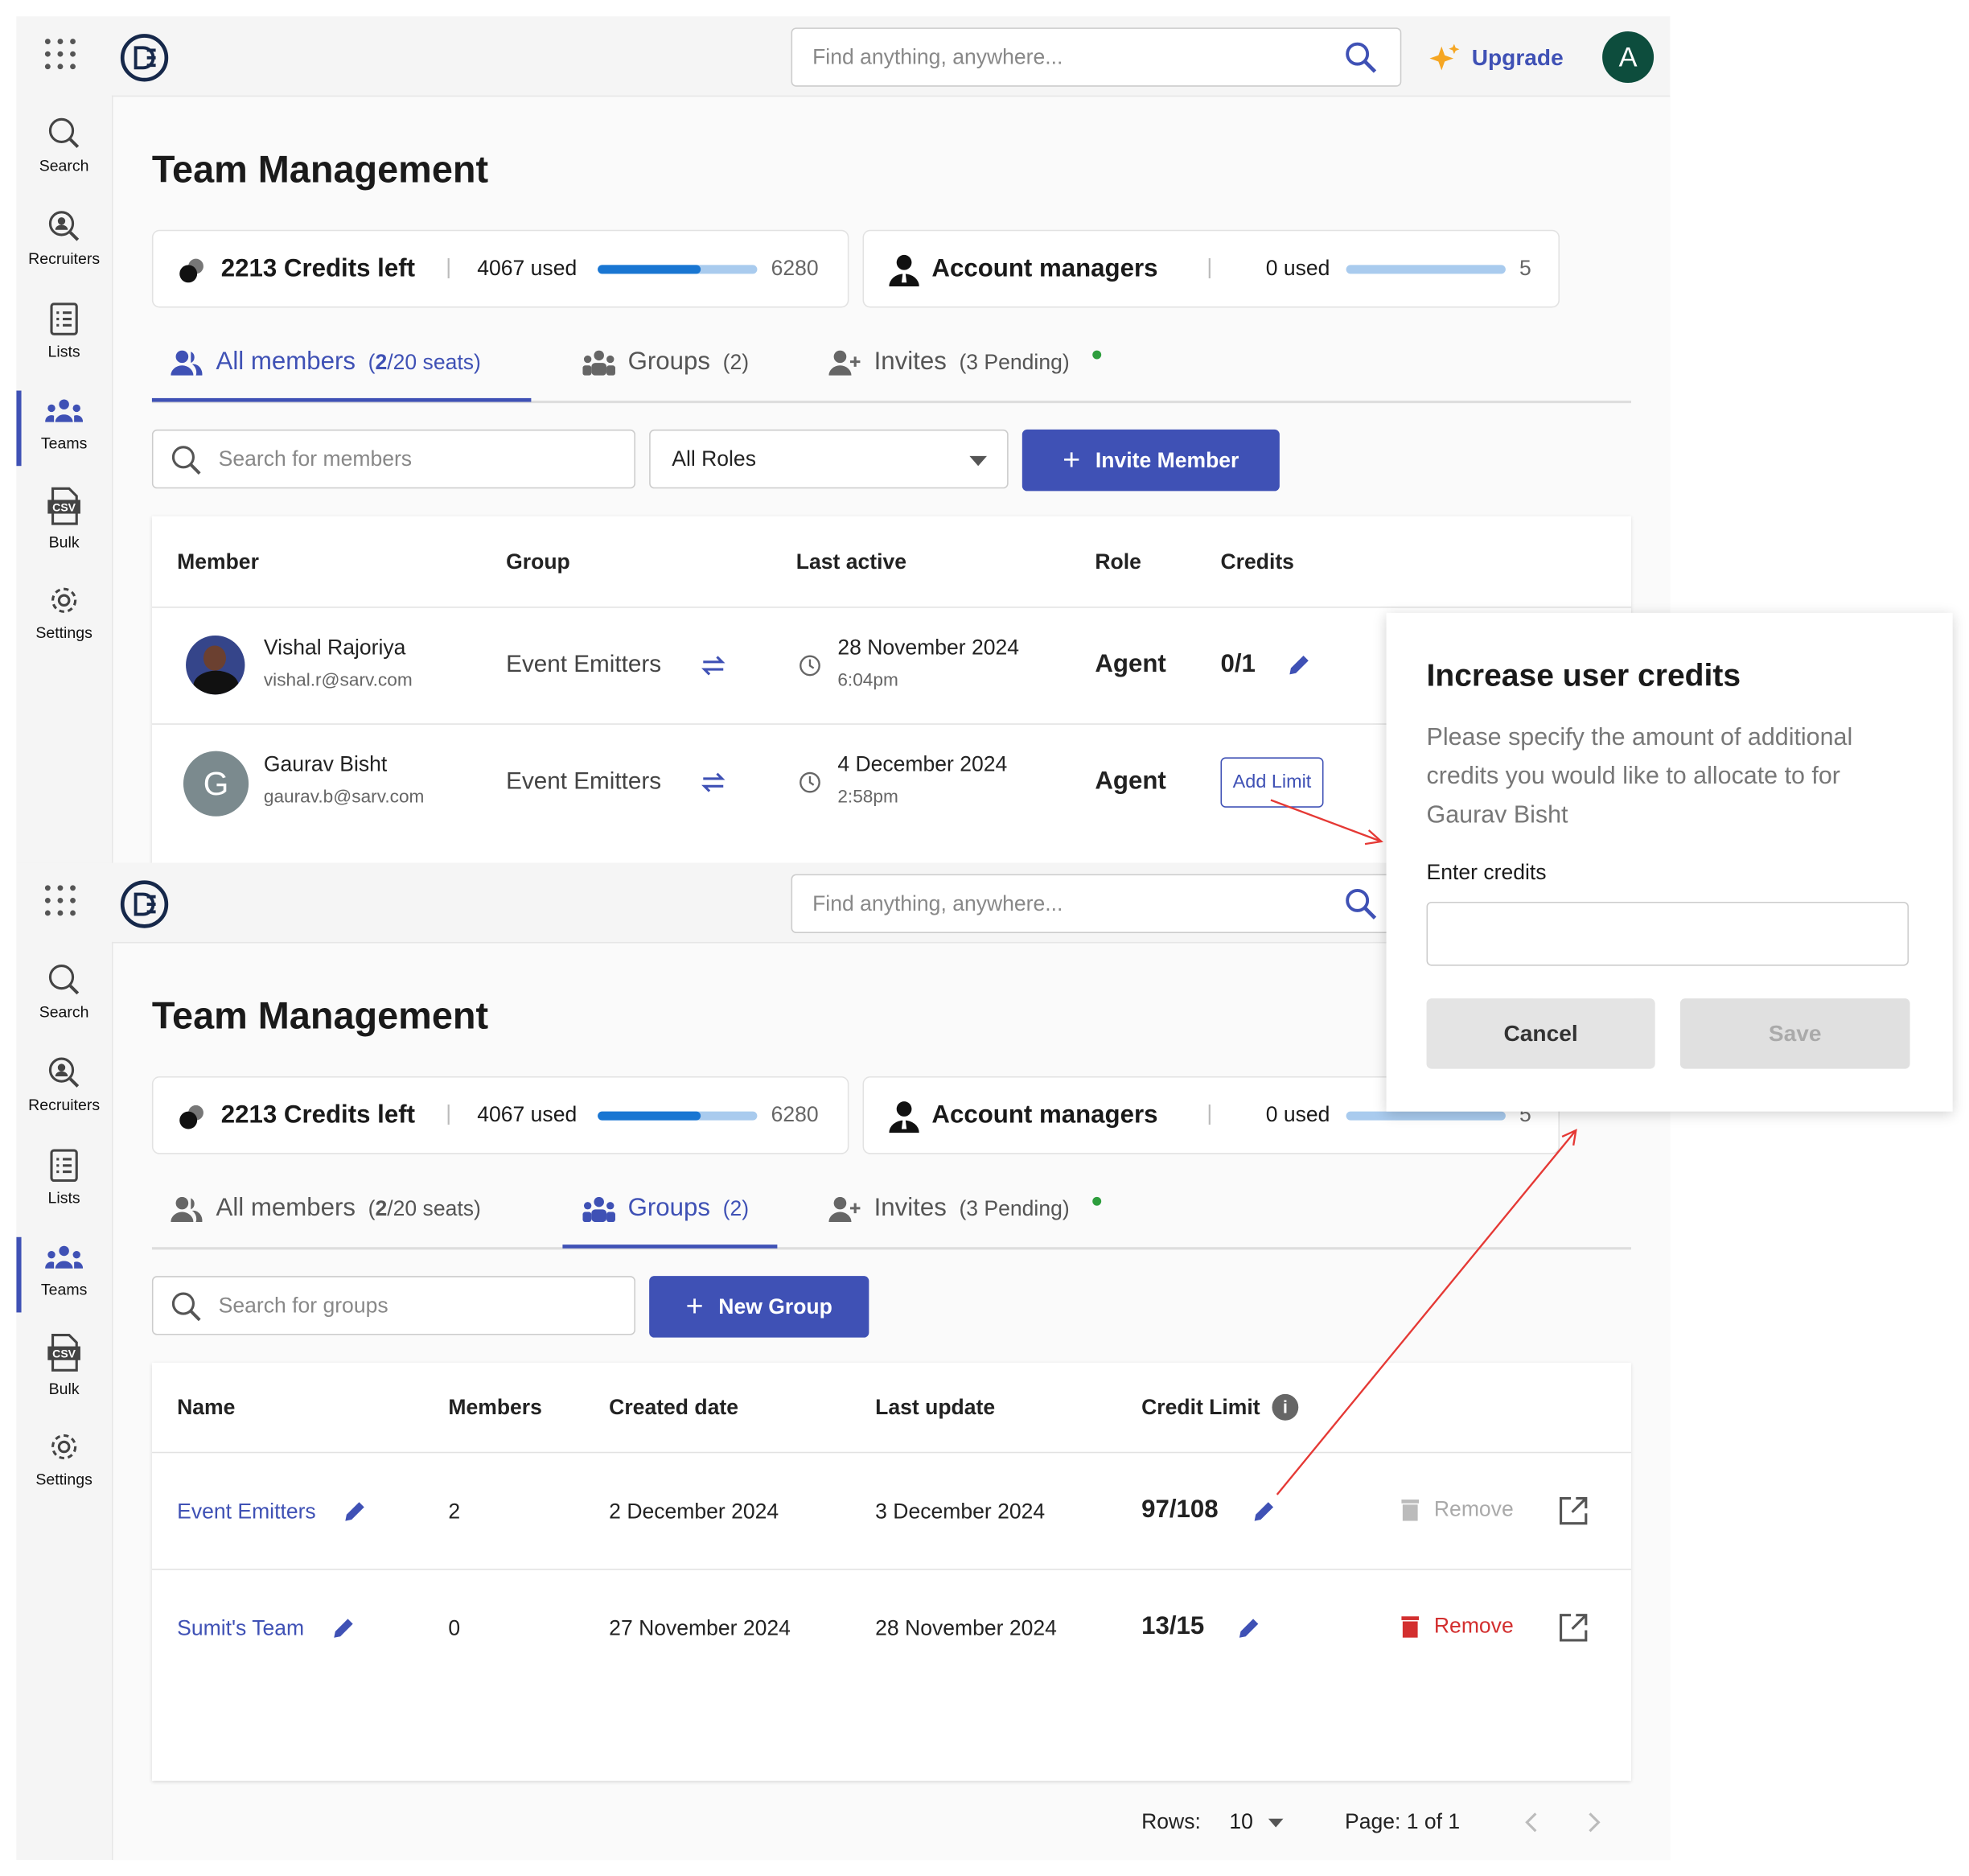  I want to click on roles-select: All Roles, so click(829, 459).